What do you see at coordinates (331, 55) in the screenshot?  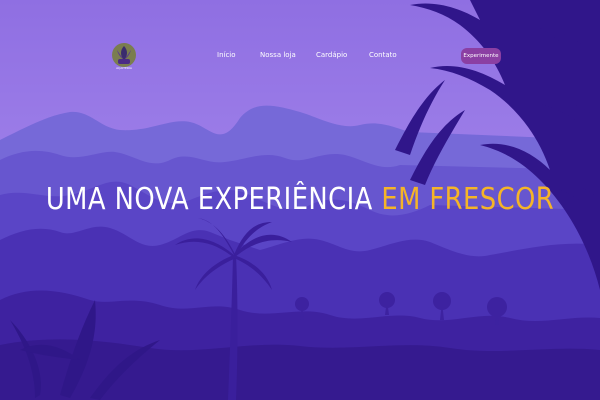 I see `nav-link-cardapio: Cardápio` at bounding box center [331, 55].